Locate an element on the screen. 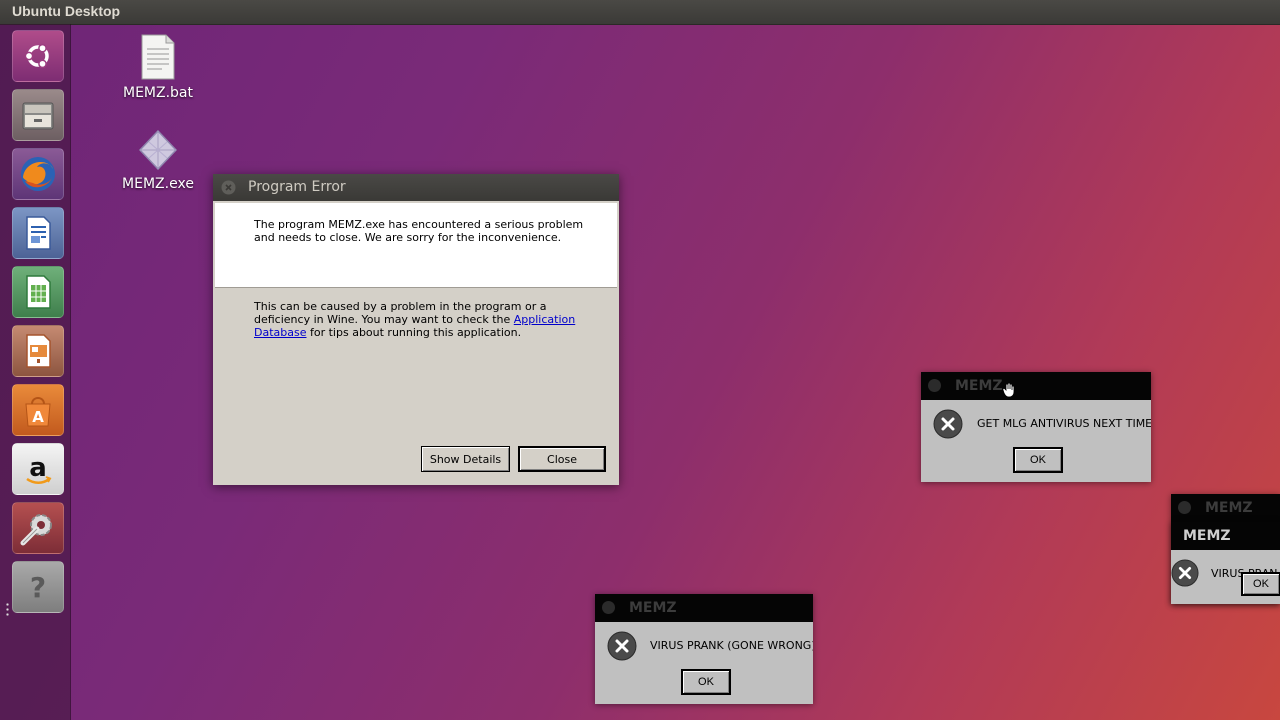  software-center-icon: A is located at coordinates (38, 412).